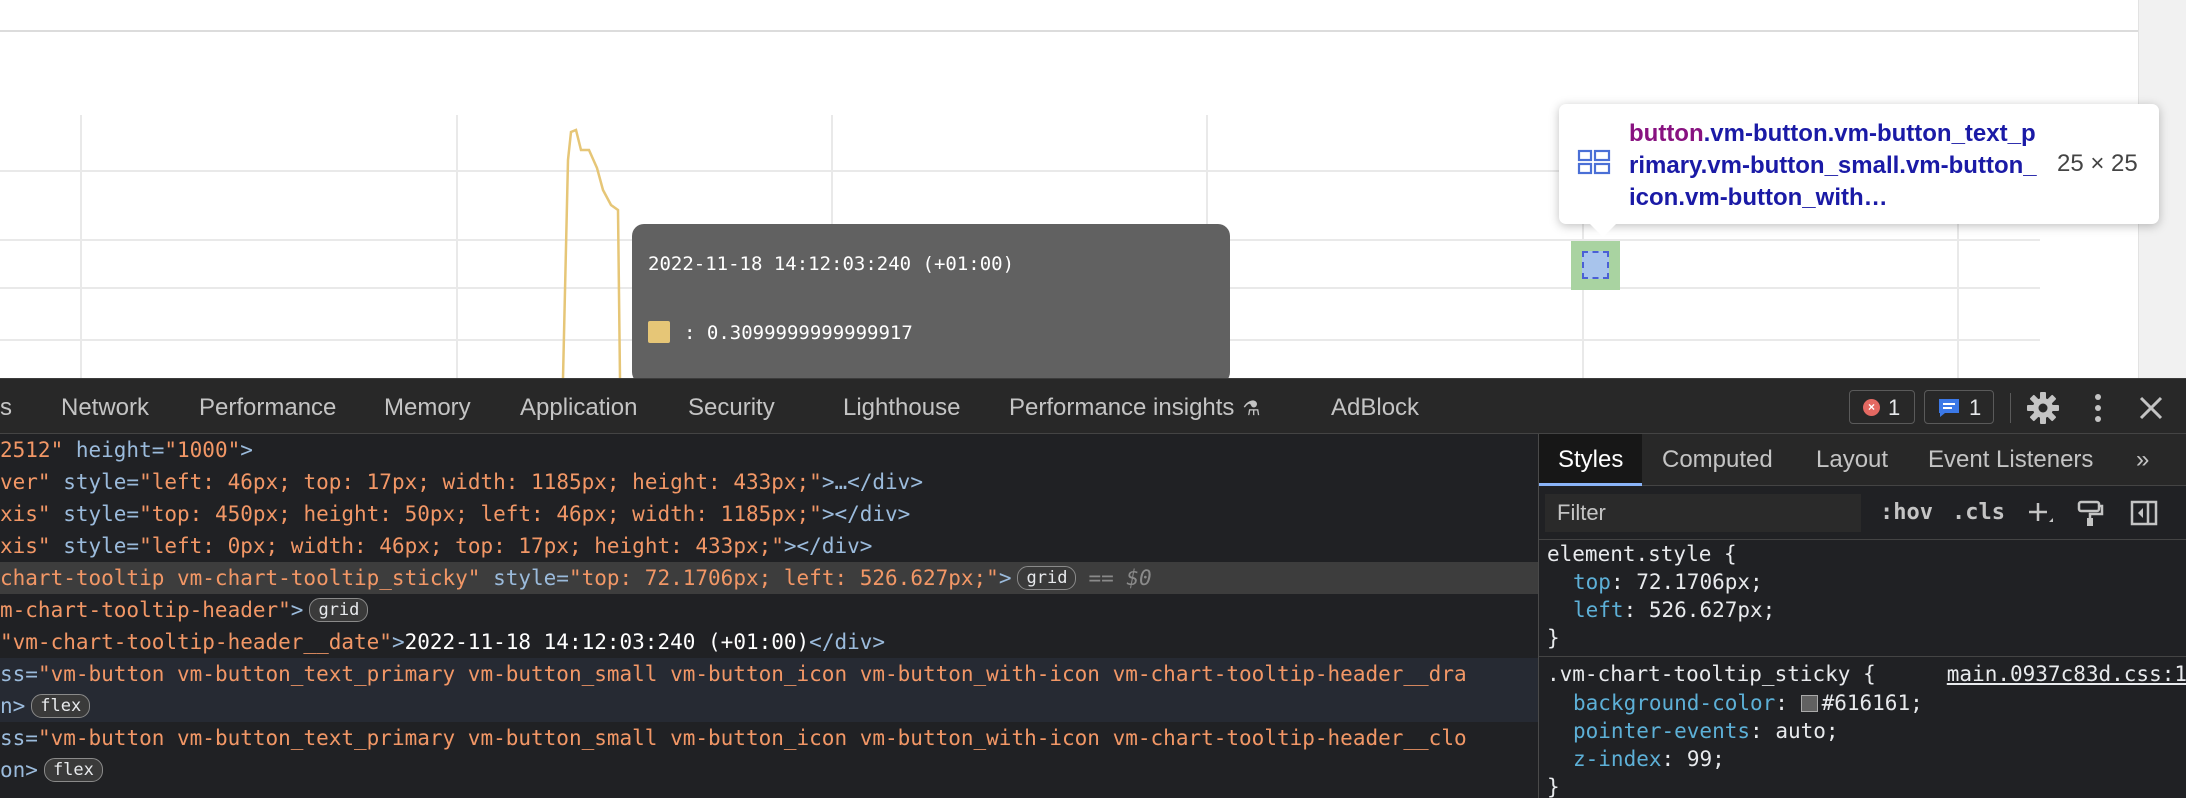  What do you see at coordinates (1975, 407) in the screenshot?
I see `message-count: 1` at bounding box center [1975, 407].